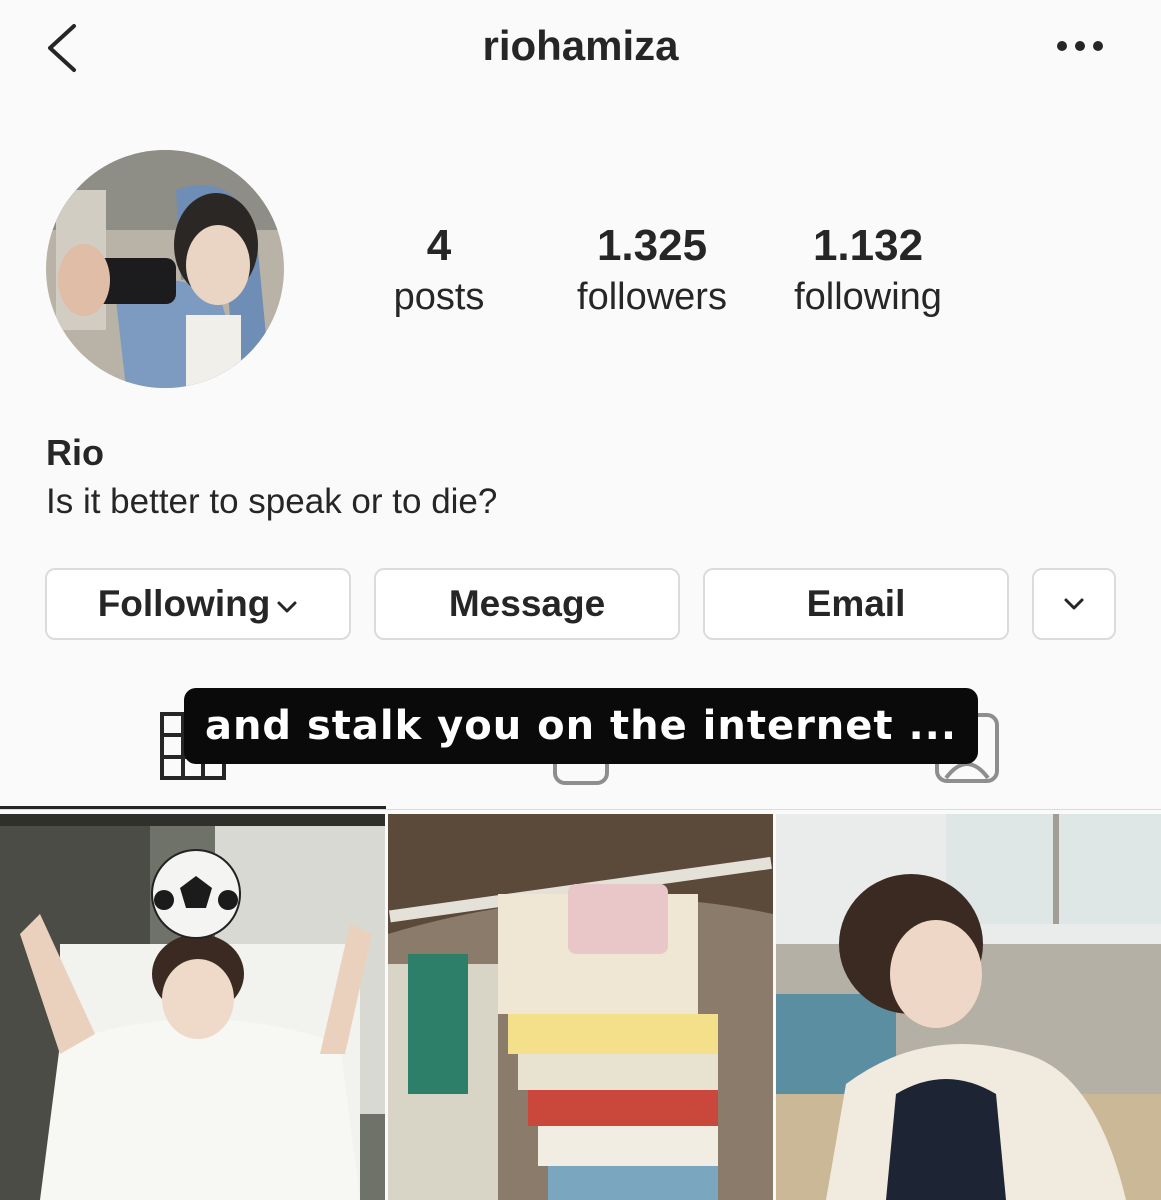  I want to click on more-options-icon, so click(1080, 46).